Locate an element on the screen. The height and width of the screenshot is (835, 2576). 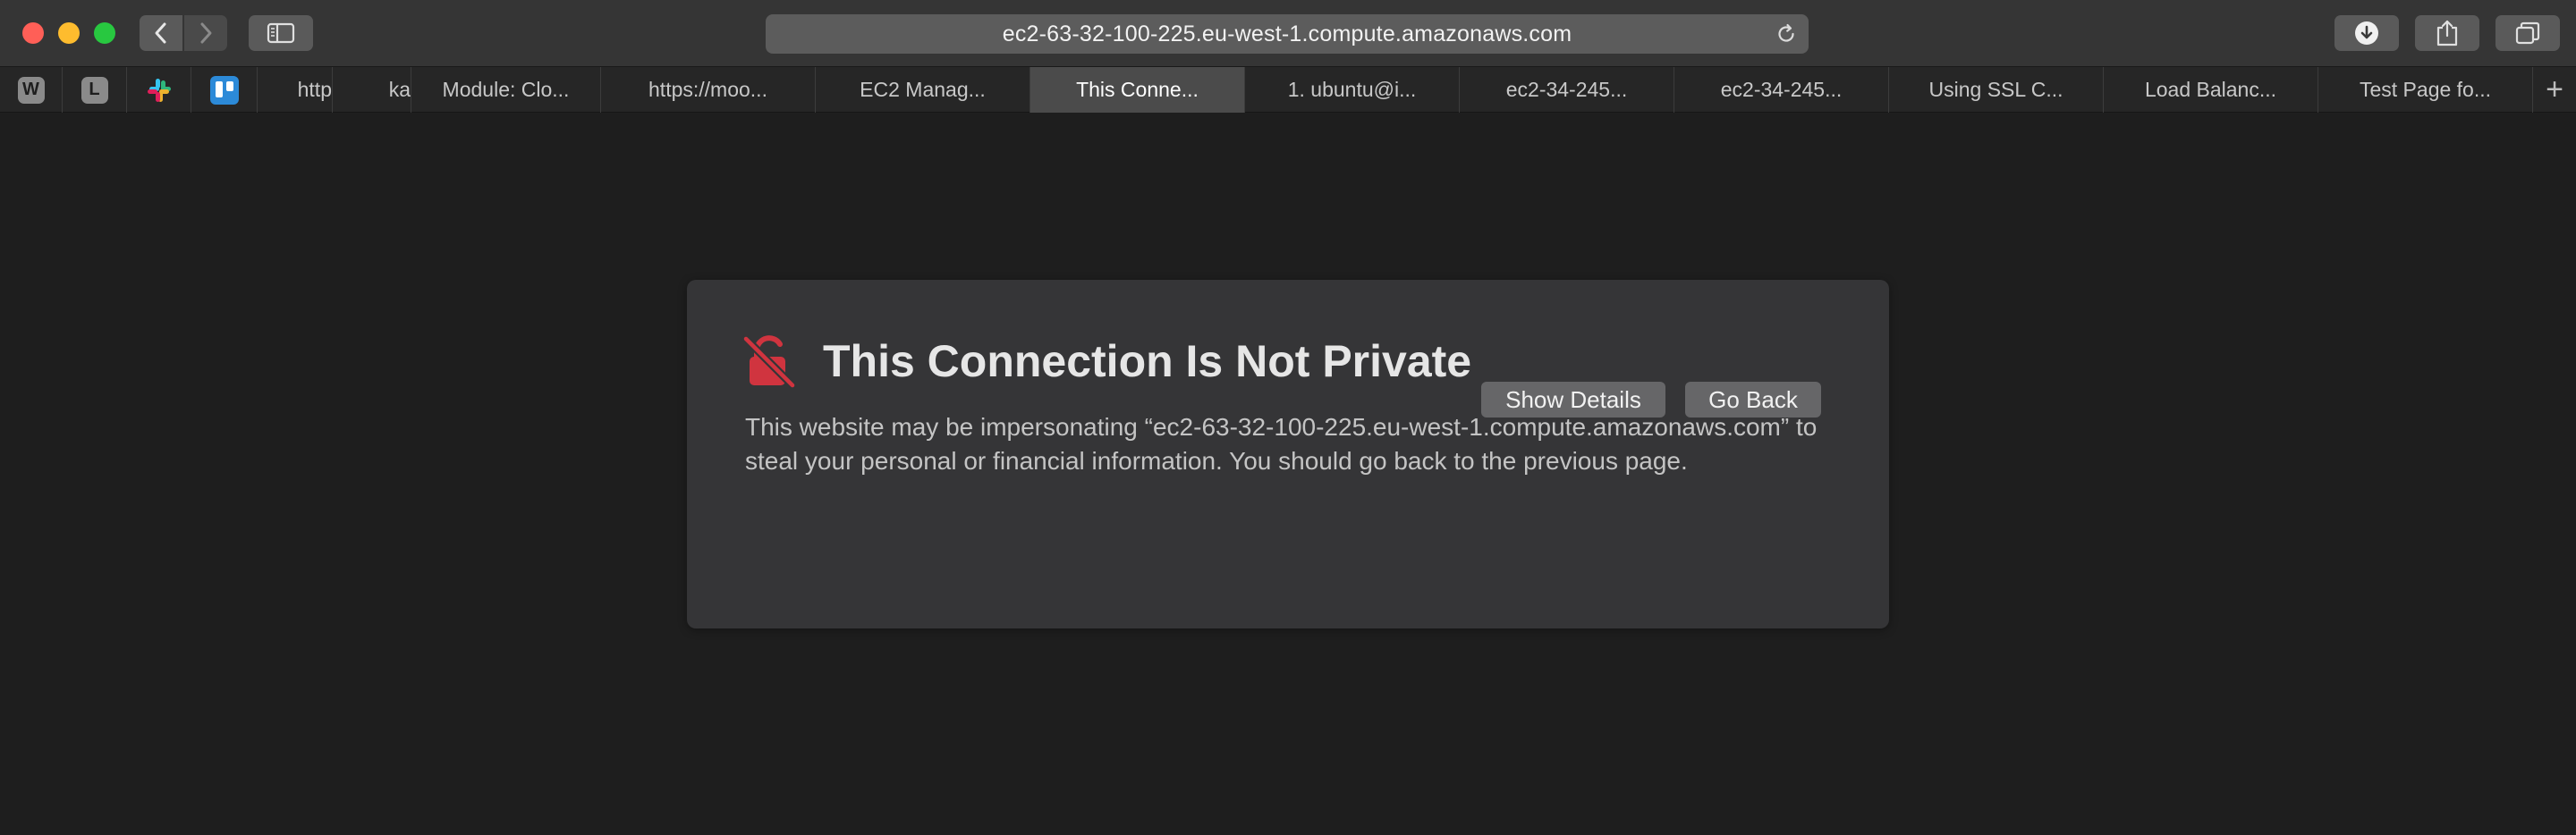
letter-favicon: L is located at coordinates (94, 90).